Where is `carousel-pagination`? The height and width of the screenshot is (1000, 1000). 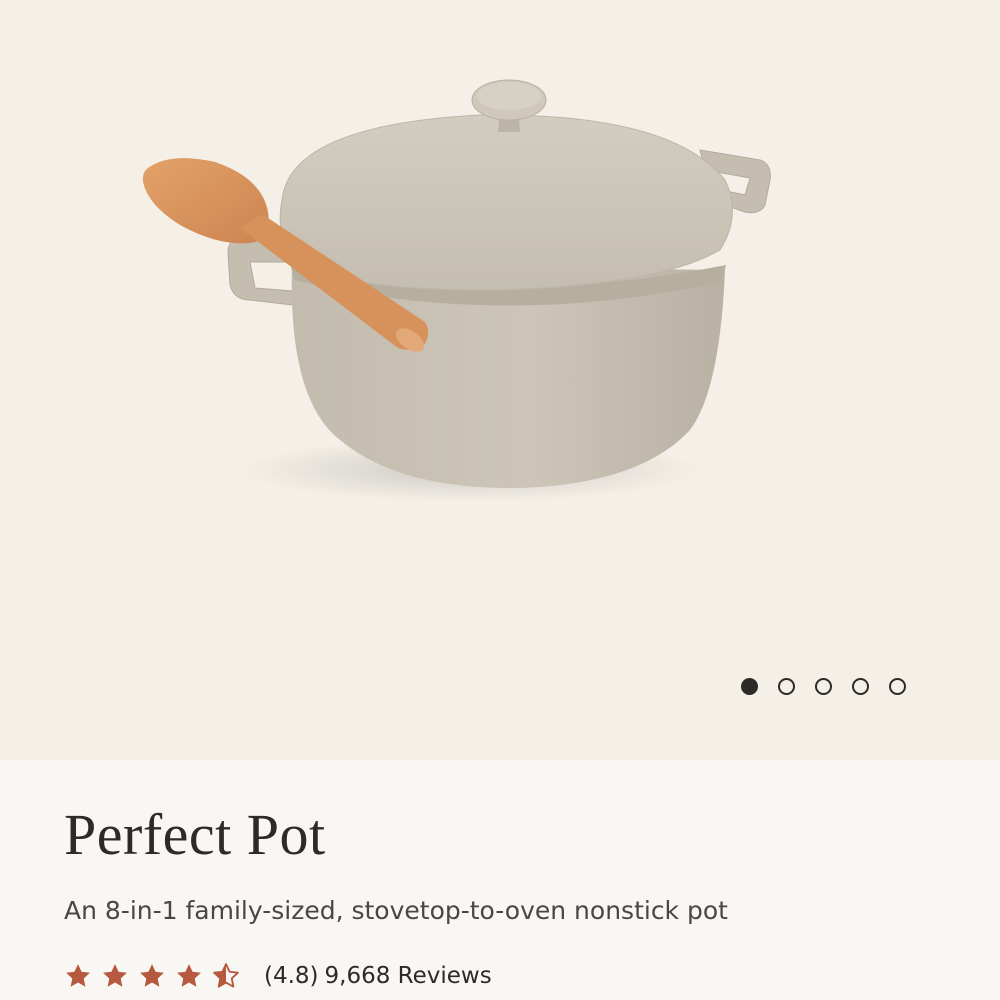 carousel-pagination is located at coordinates (823, 686).